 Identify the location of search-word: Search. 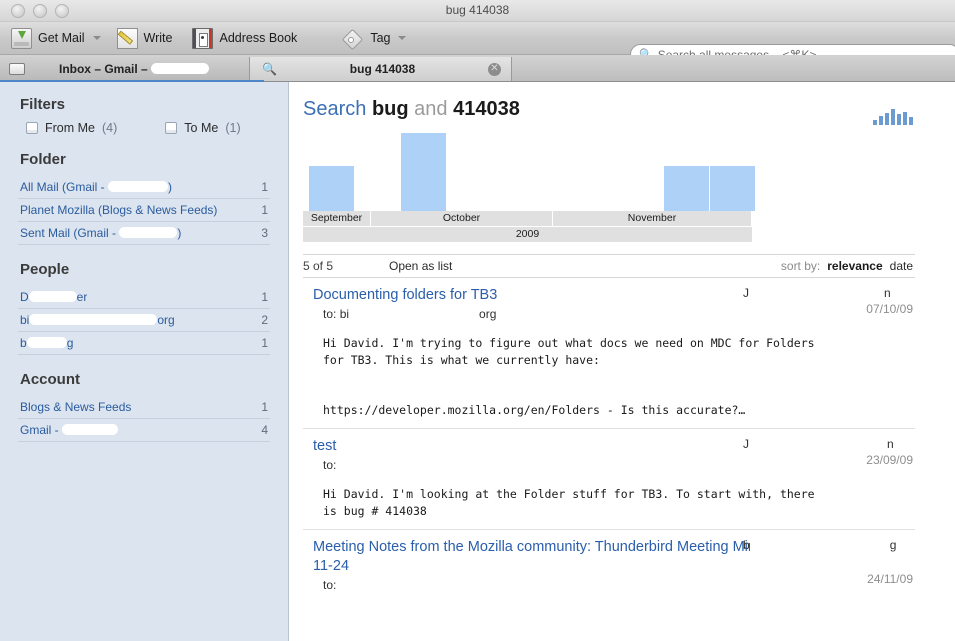
(335, 109).